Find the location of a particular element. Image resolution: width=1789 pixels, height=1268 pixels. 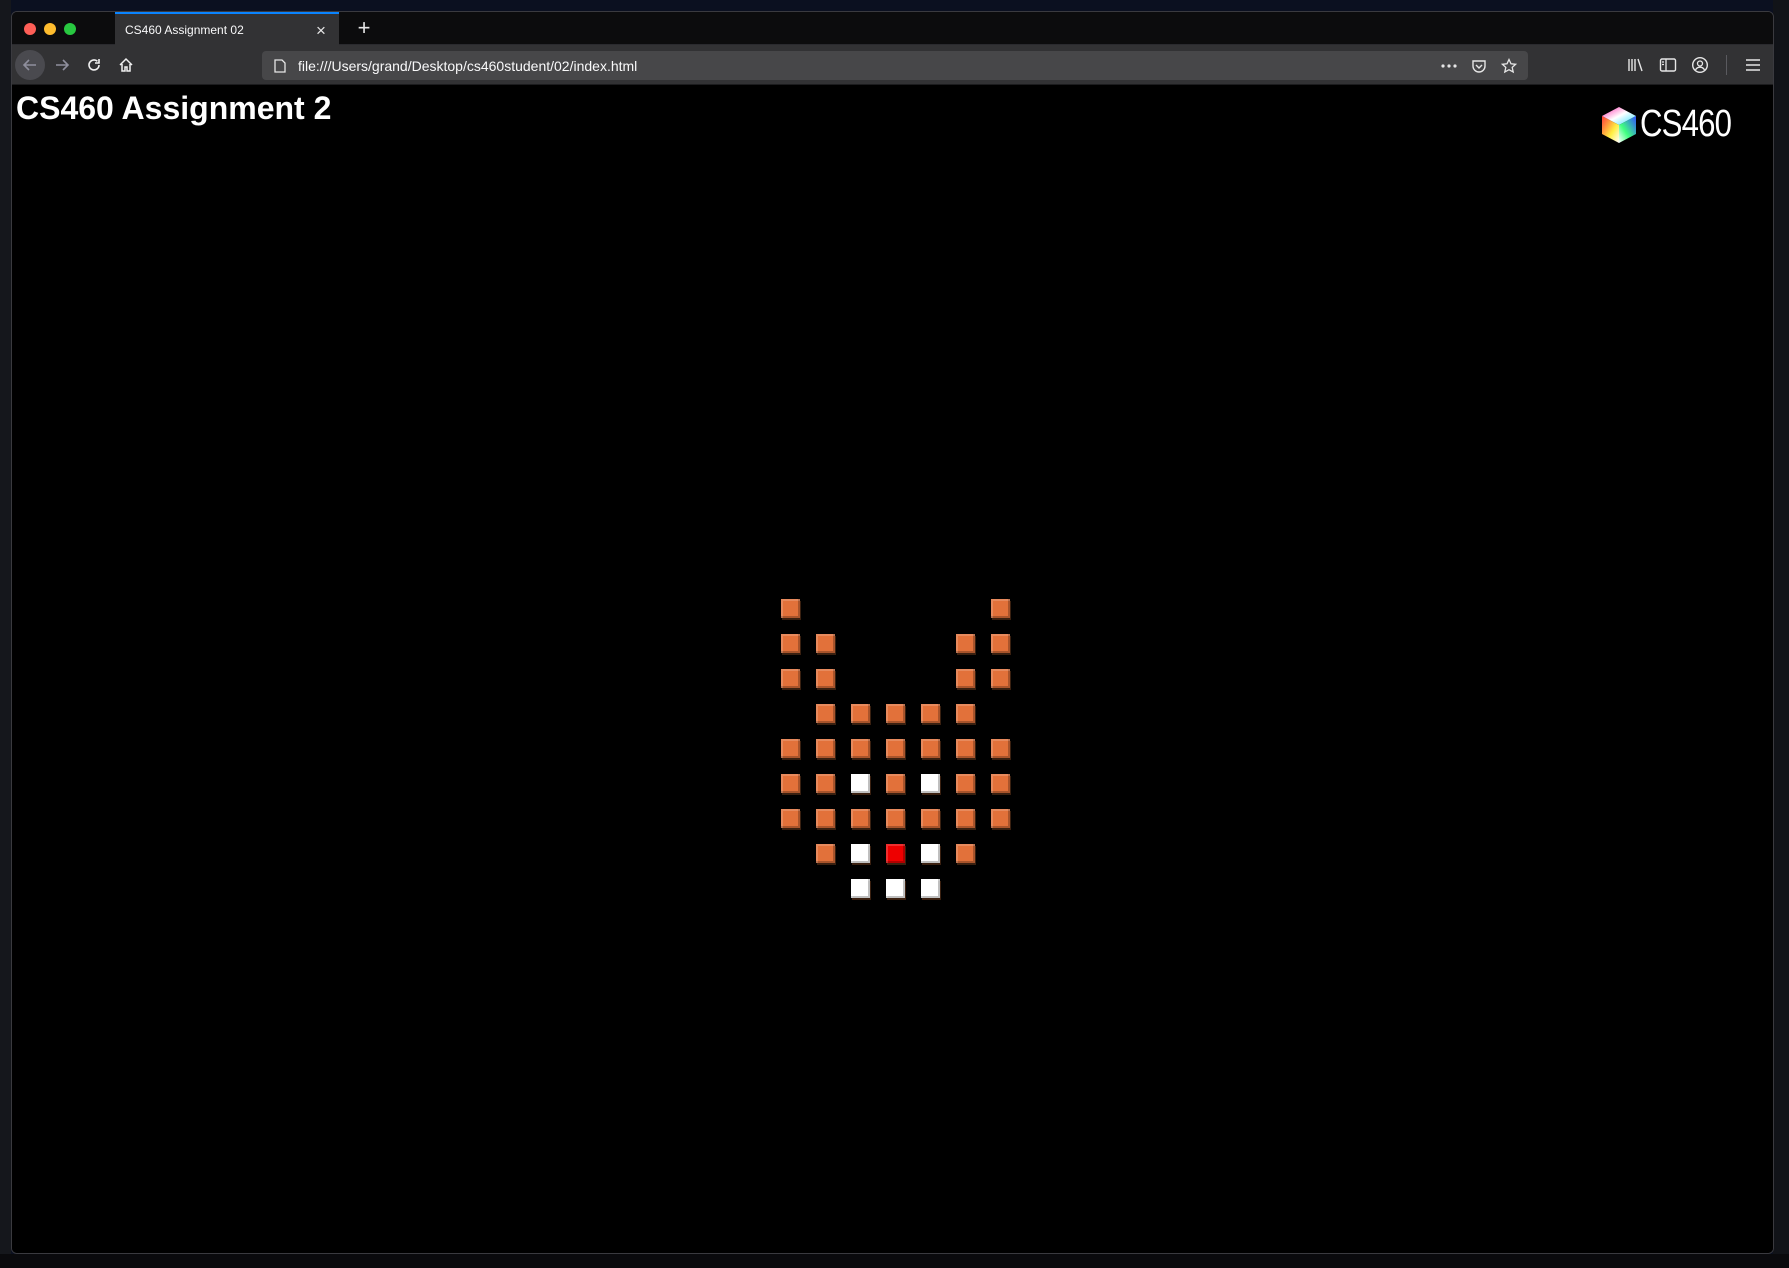

library-icon is located at coordinates (1636, 65).